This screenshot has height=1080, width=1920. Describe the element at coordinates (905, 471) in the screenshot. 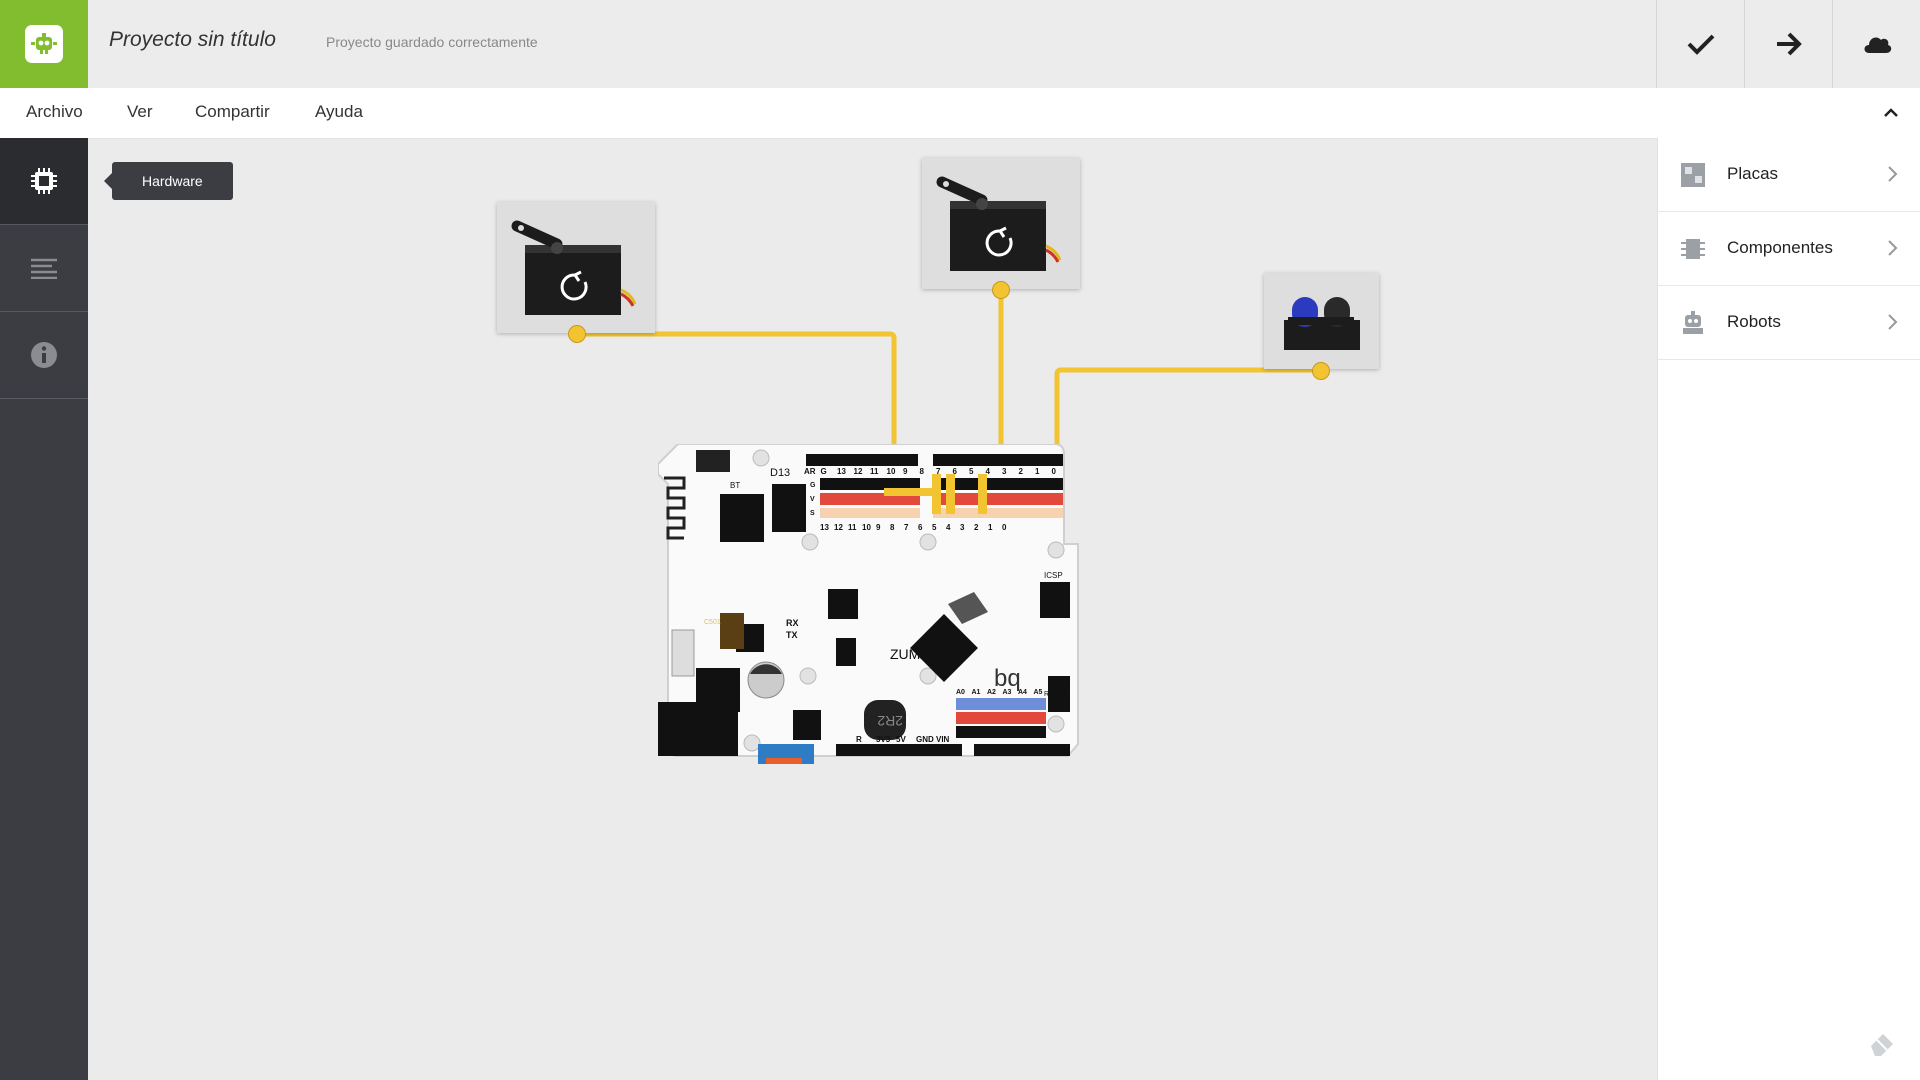

I see `digital-top-pin-label-6: 9` at that location.